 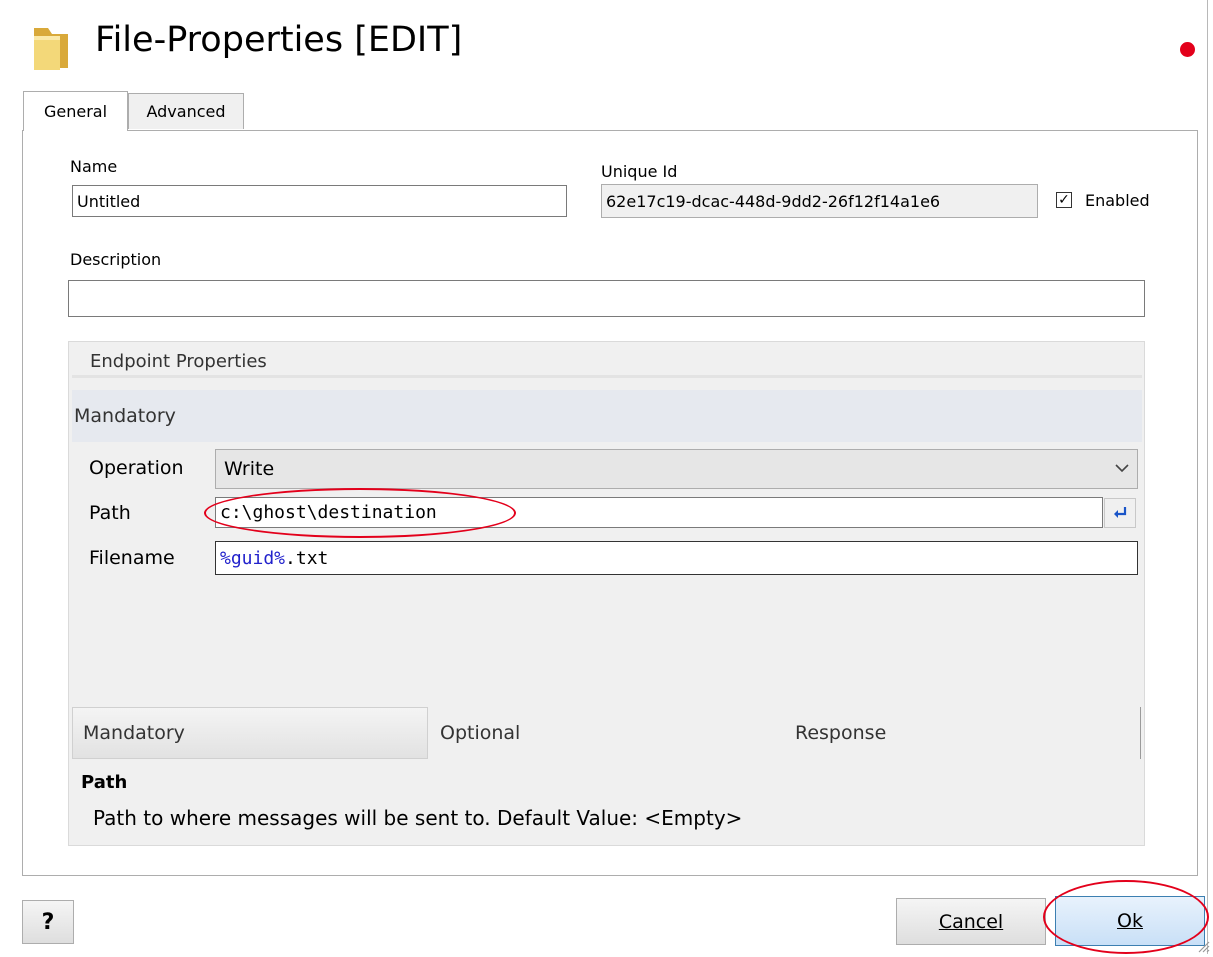 I want to click on unique-id-label: Unique Id, so click(x=639, y=171).